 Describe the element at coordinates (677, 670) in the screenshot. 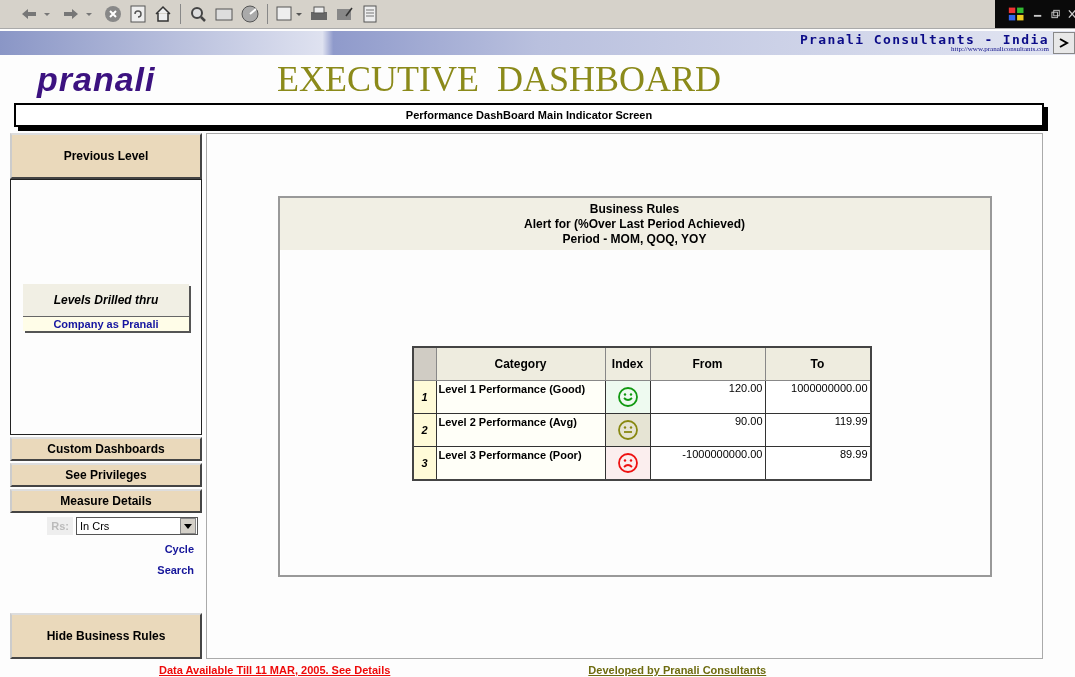

I see `developer-link: Developed by Pranali Consultants` at that location.